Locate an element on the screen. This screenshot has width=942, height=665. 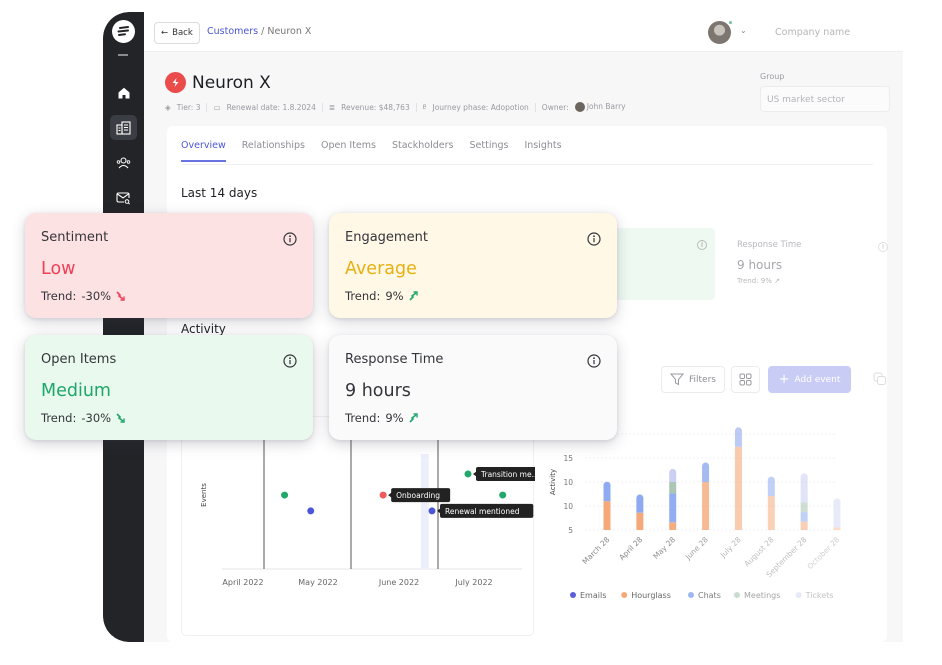
tooltip-text: Renewal mentioned is located at coordinates (482, 511).